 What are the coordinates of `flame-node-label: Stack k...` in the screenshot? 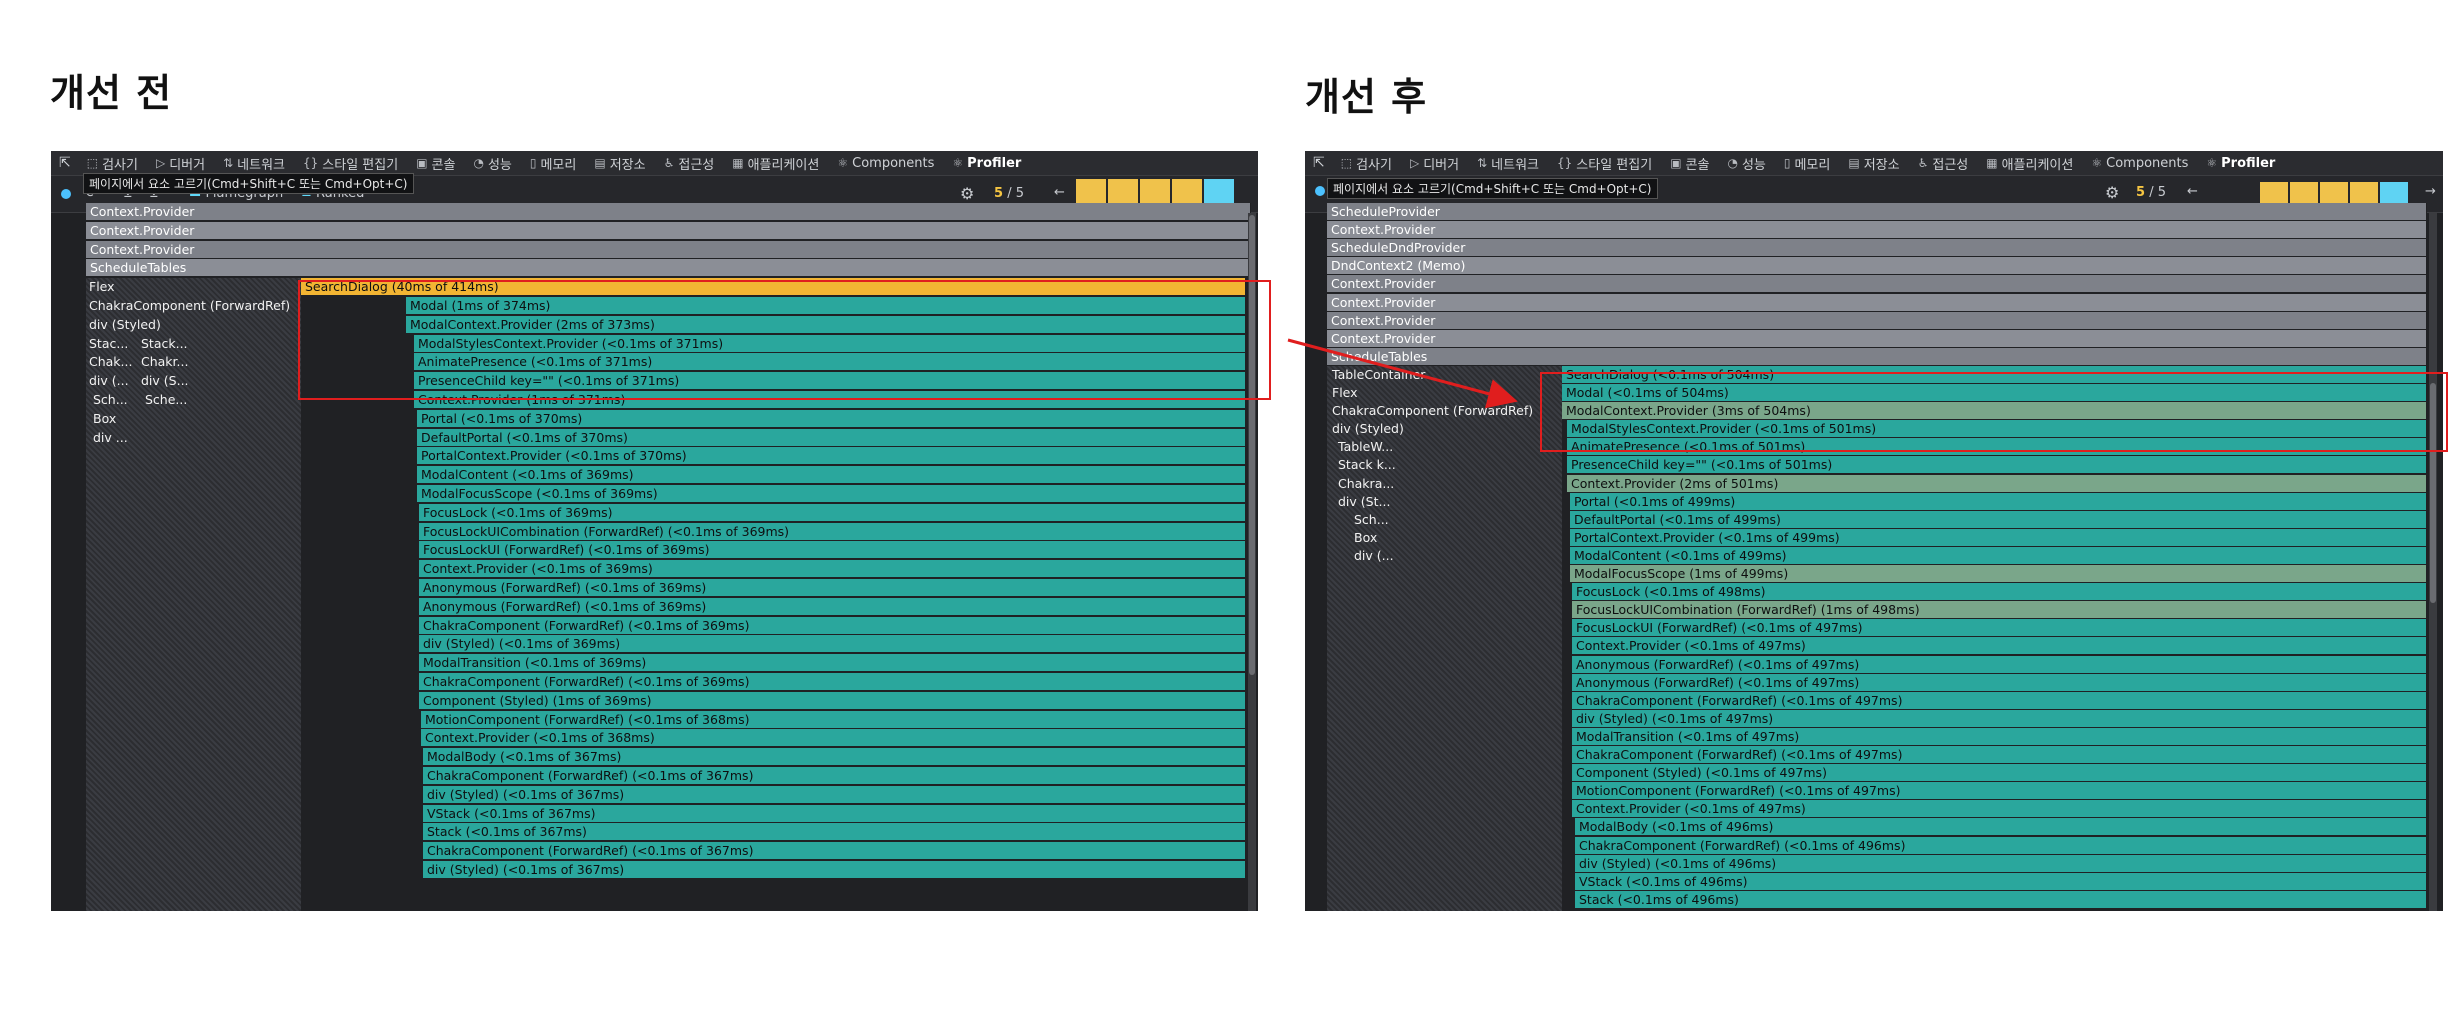 It's located at (1375, 464).